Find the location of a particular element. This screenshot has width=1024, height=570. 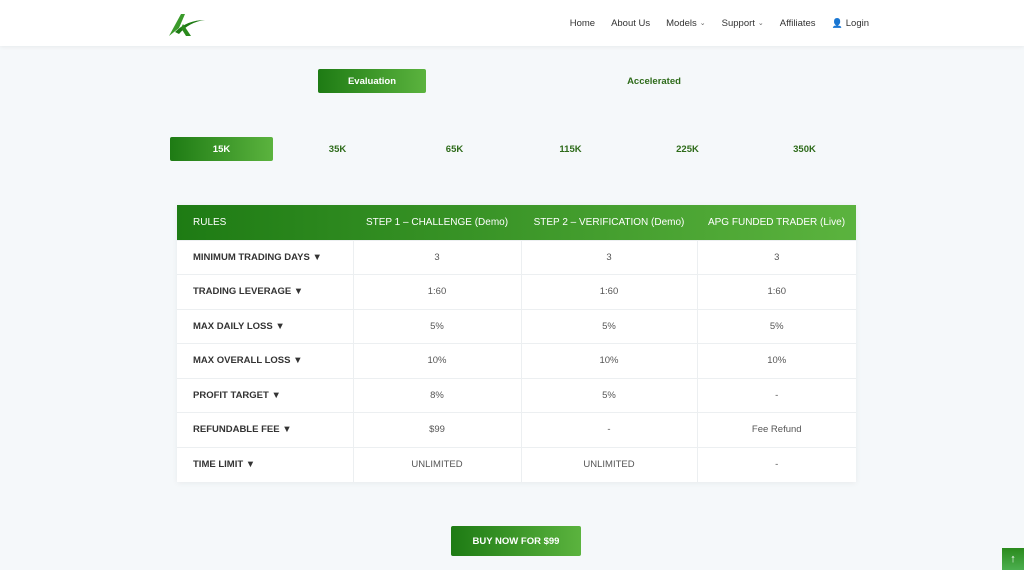

tab-size-350k: 350K is located at coordinates (804, 149).